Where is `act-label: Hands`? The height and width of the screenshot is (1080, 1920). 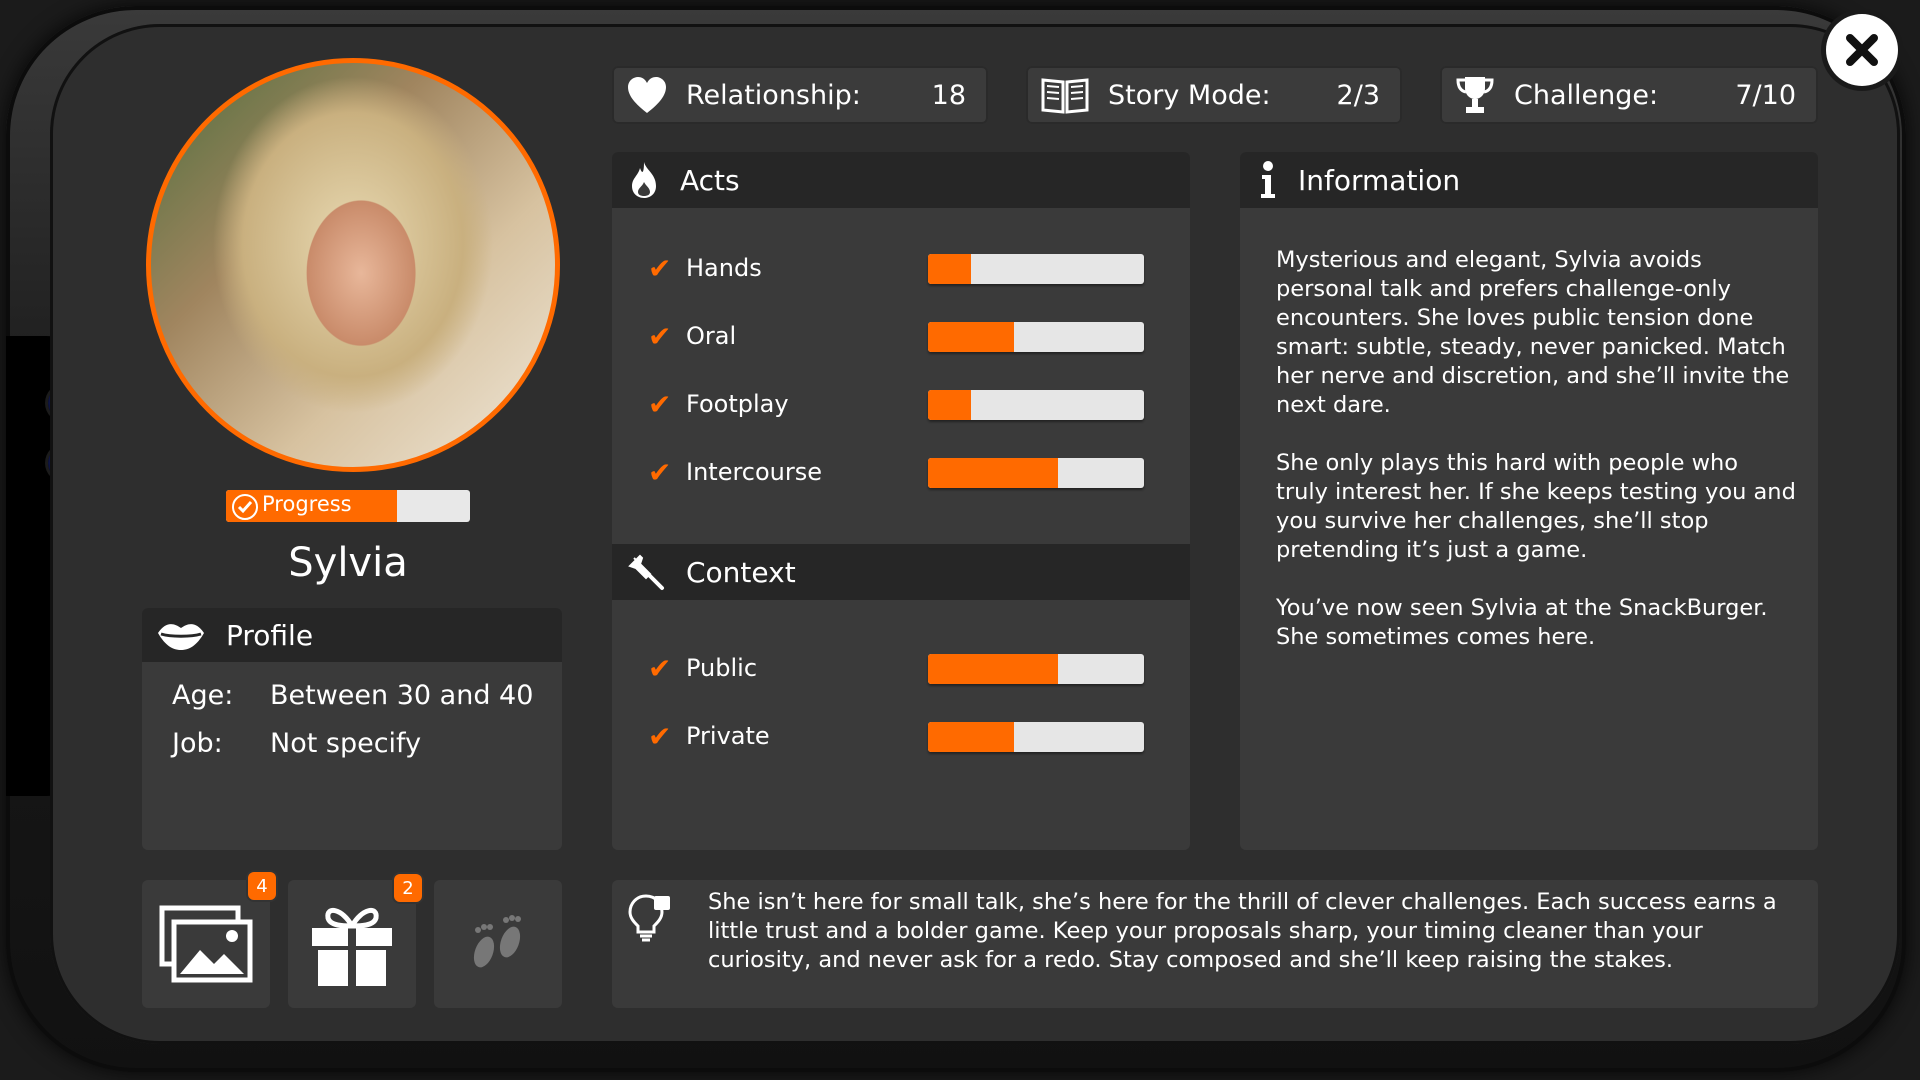 act-label: Hands is located at coordinates (724, 268).